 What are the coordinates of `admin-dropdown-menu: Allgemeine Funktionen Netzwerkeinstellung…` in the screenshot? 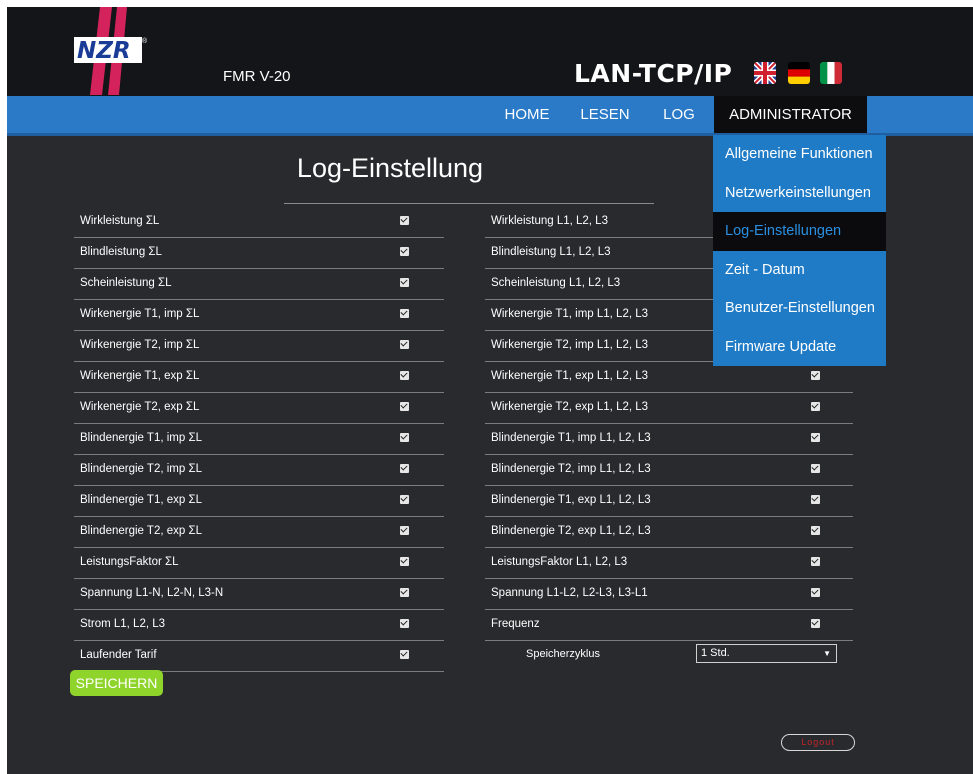 It's located at (799, 250).